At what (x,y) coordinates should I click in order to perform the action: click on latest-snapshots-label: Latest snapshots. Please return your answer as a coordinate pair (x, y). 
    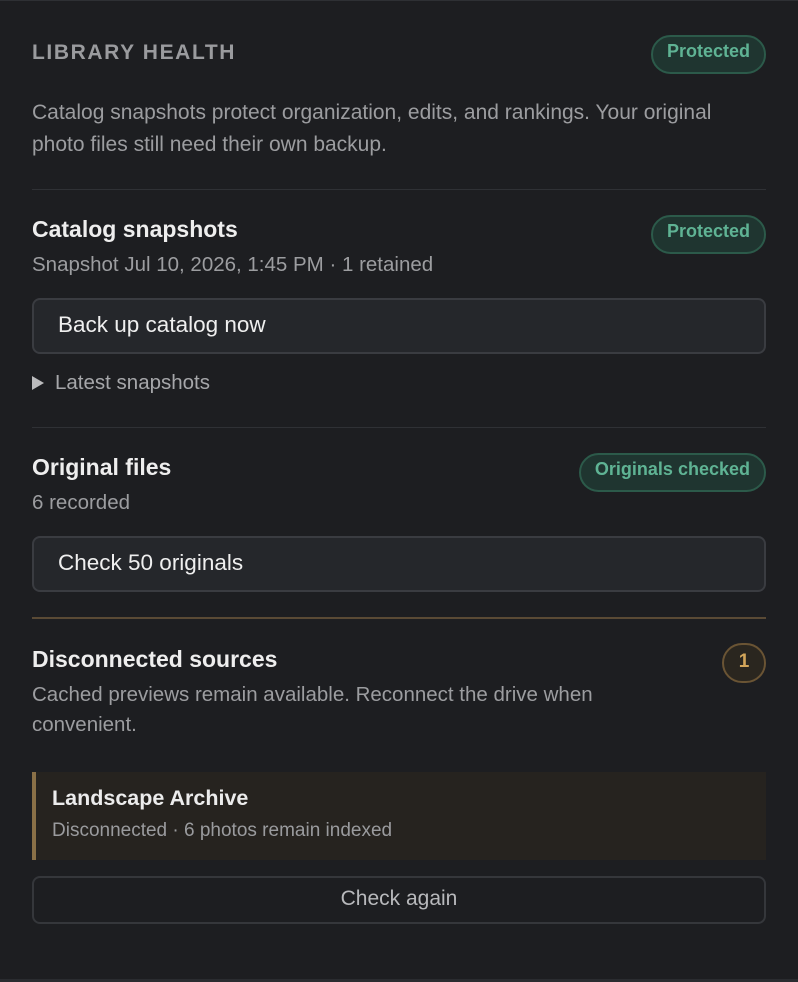
    Looking at the image, I should click on (132, 382).